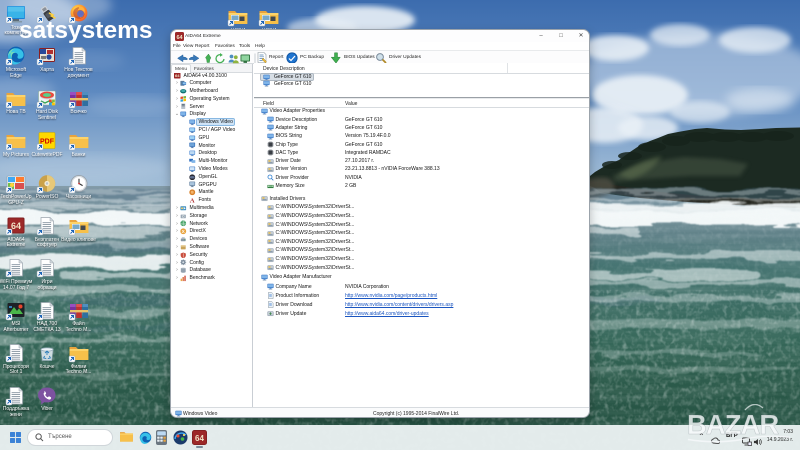 The width and height of the screenshot is (800, 450). Describe the element at coordinates (192, 201) in the screenshot. I see `svg-text: A` at that location.